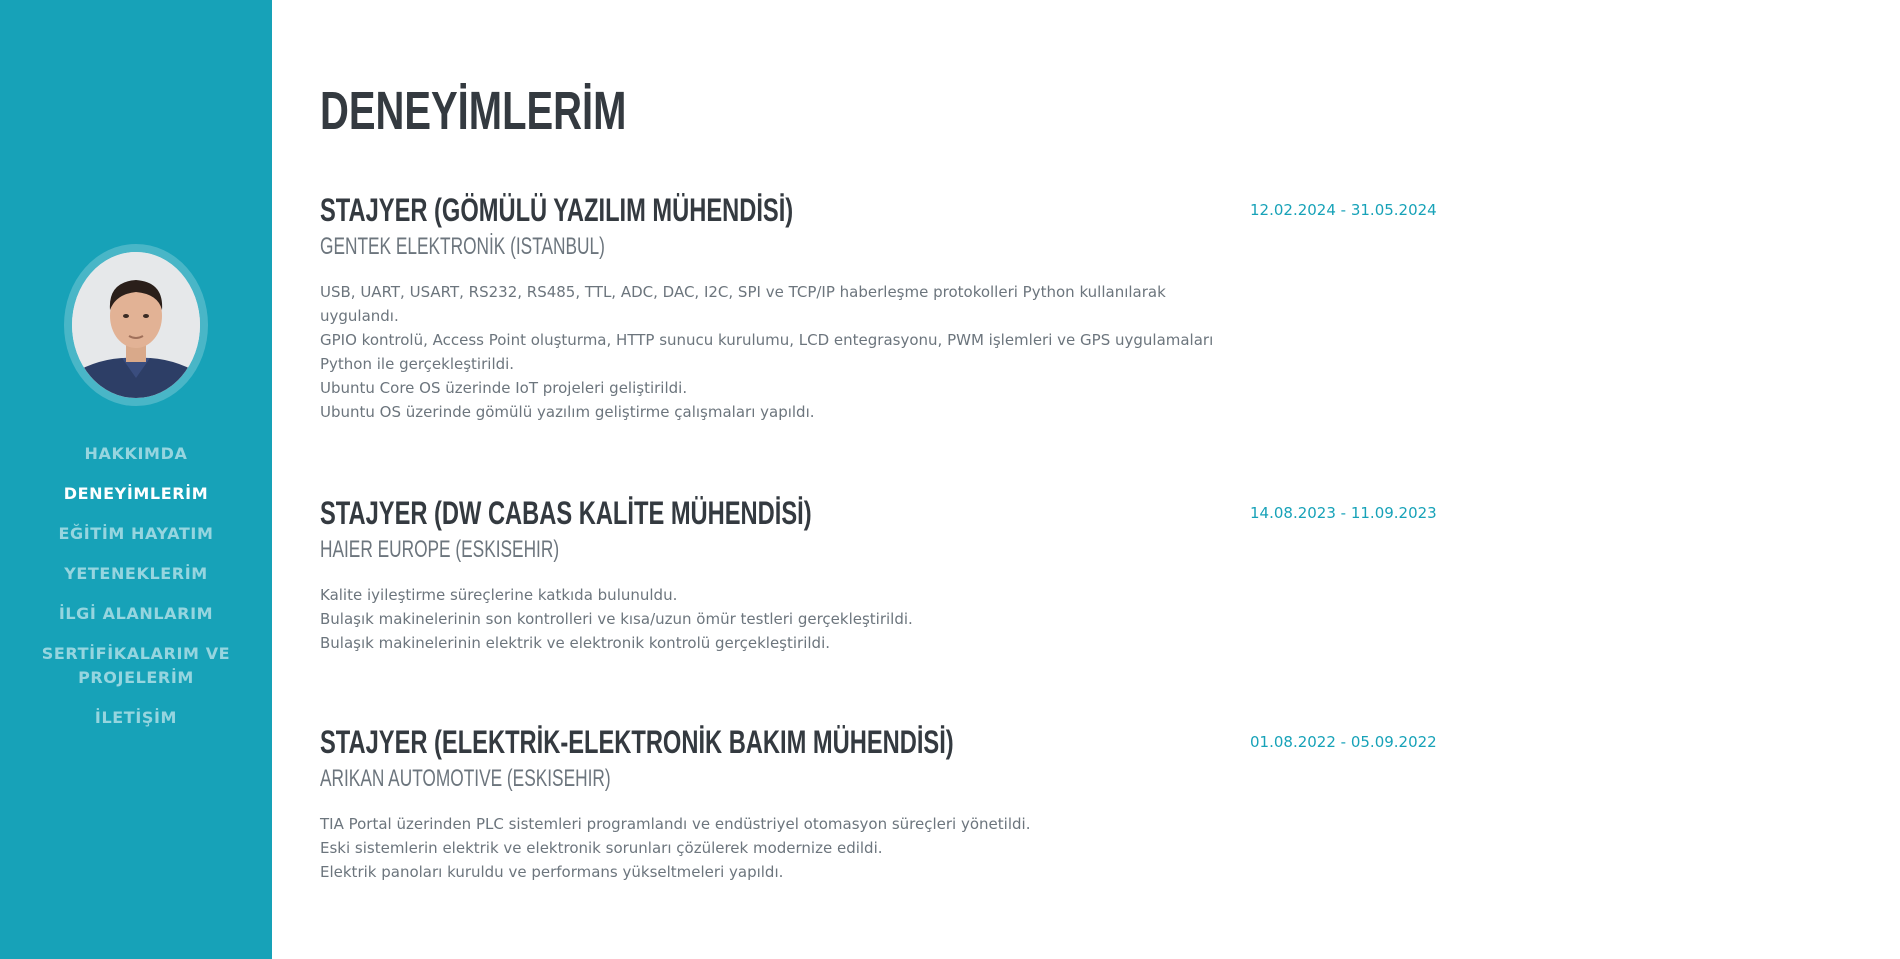 This screenshot has height=959, width=1900. Describe the element at coordinates (473, 111) in the screenshot. I see `page-title: DENEYİMLERİM` at that location.